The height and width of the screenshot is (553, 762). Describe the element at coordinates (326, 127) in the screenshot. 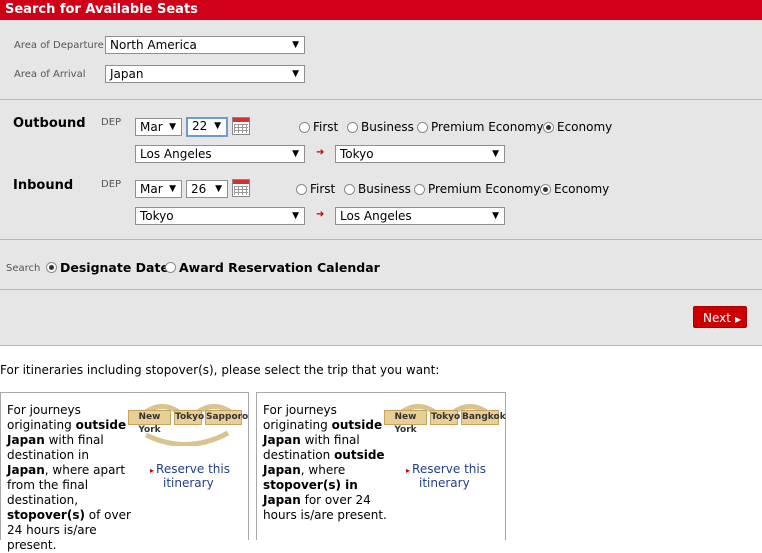

I see `outbound-class-first-label: First` at that location.